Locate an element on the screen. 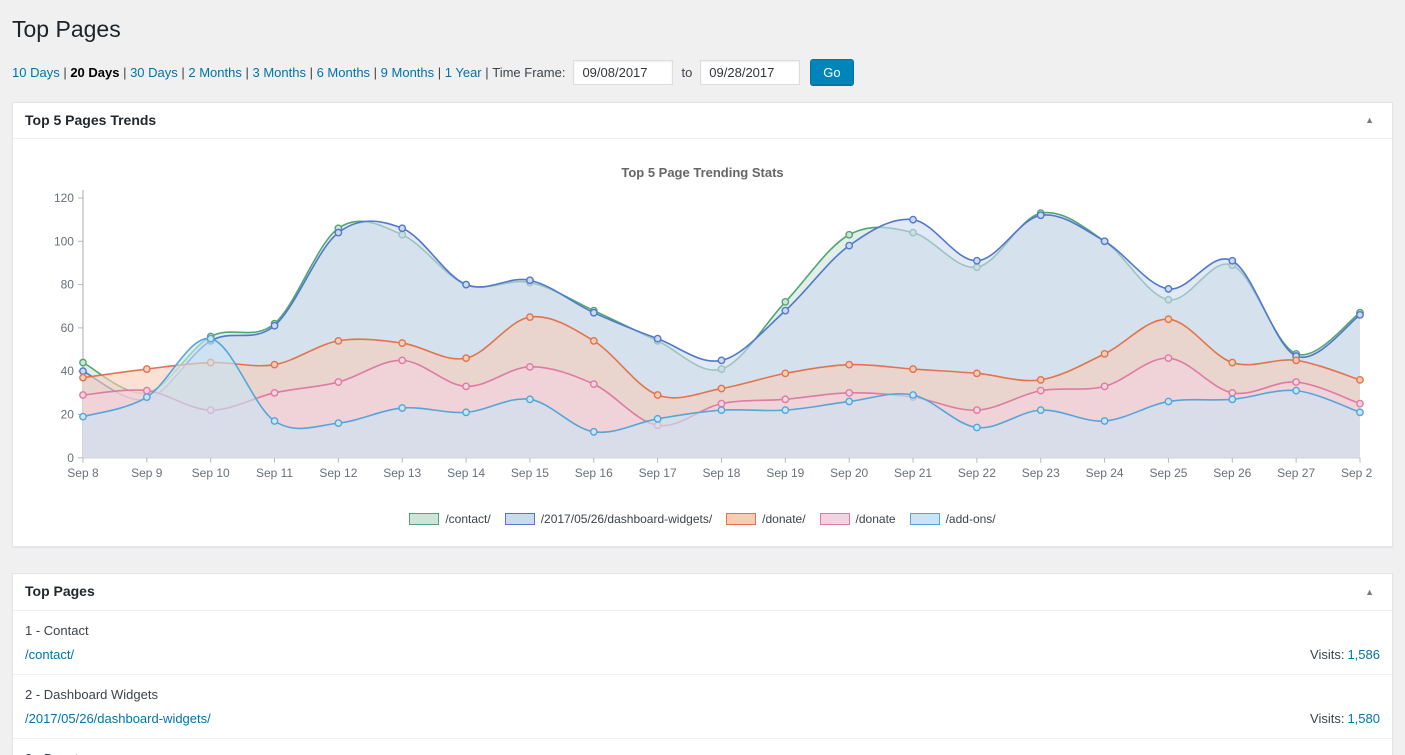 This screenshot has height=755, width=1405. svg-text: 80 is located at coordinates (68, 285).